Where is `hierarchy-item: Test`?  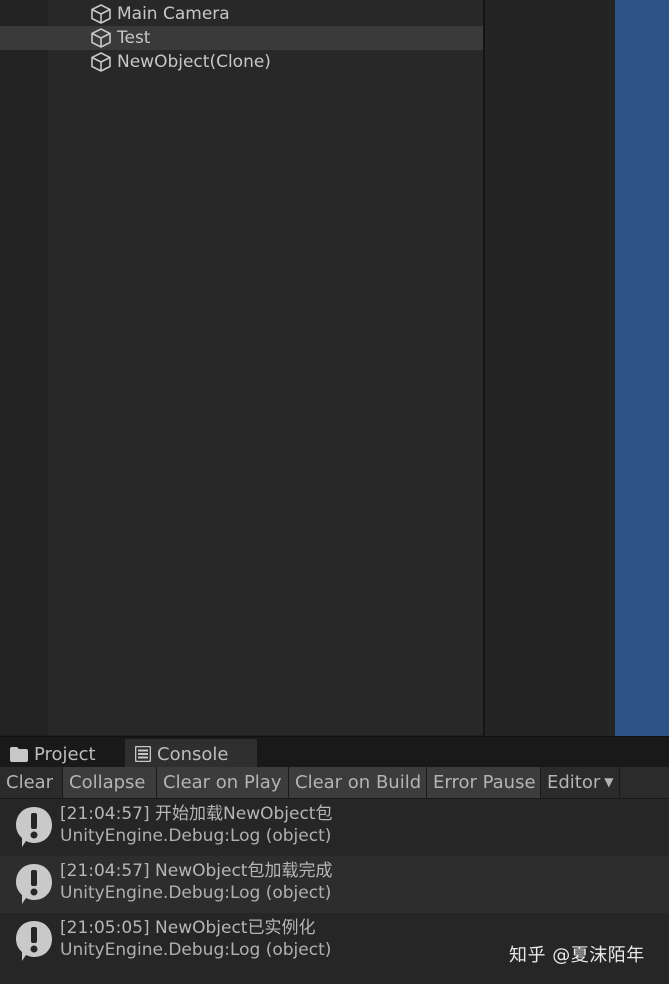
hierarchy-item: Test is located at coordinates (241, 38).